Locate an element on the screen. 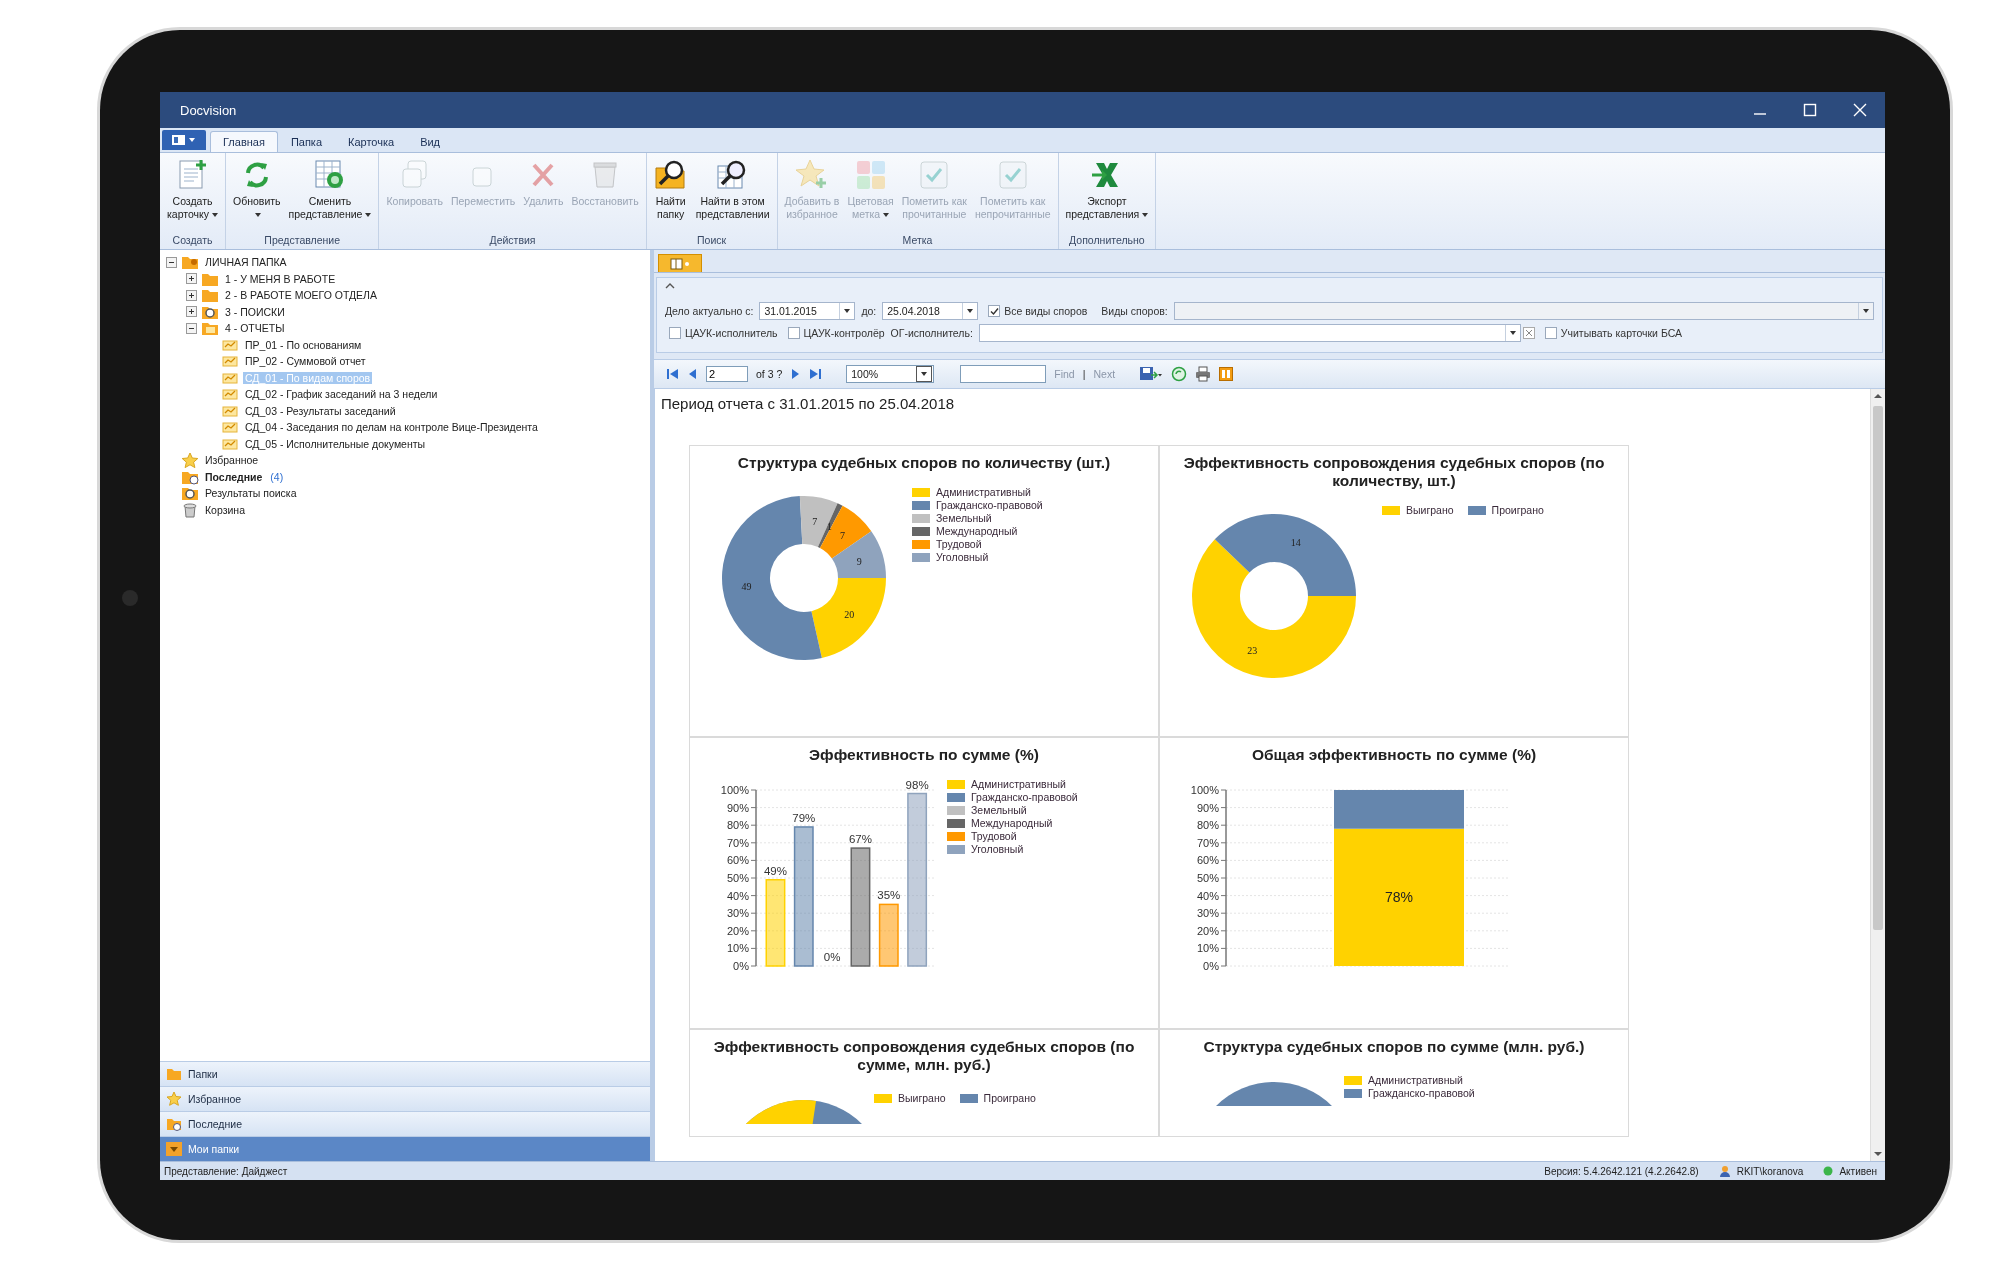 The width and height of the screenshot is (2000, 1285). ribbon-button: Обновить is located at coordinates (257, 194).